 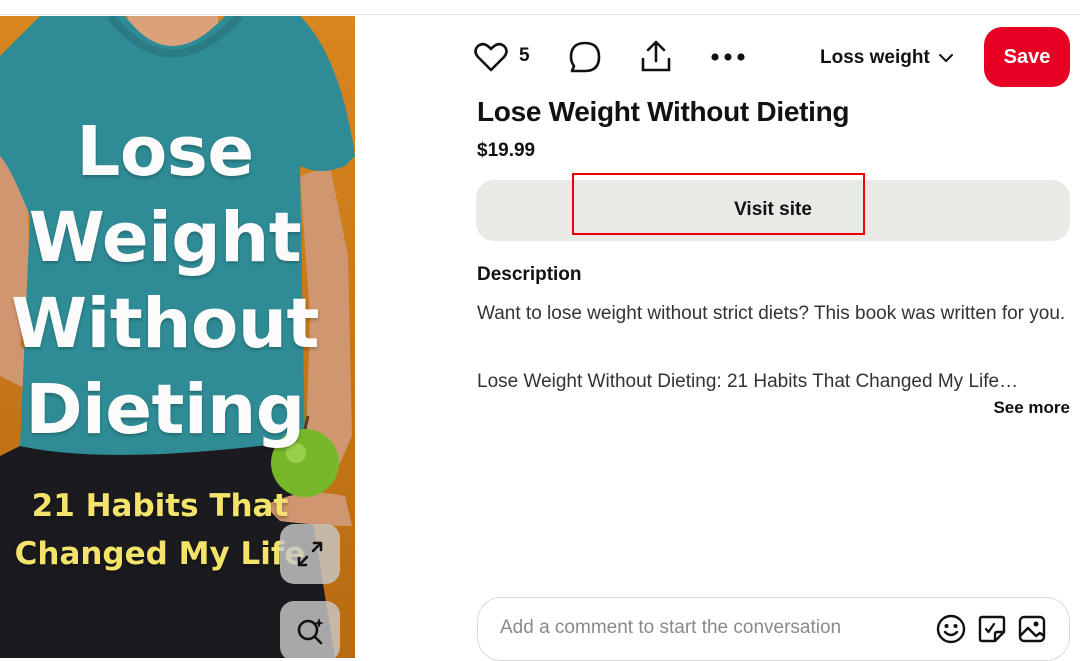 I want to click on pin-title: Lose Weight Without Dieting, so click(x=663, y=111).